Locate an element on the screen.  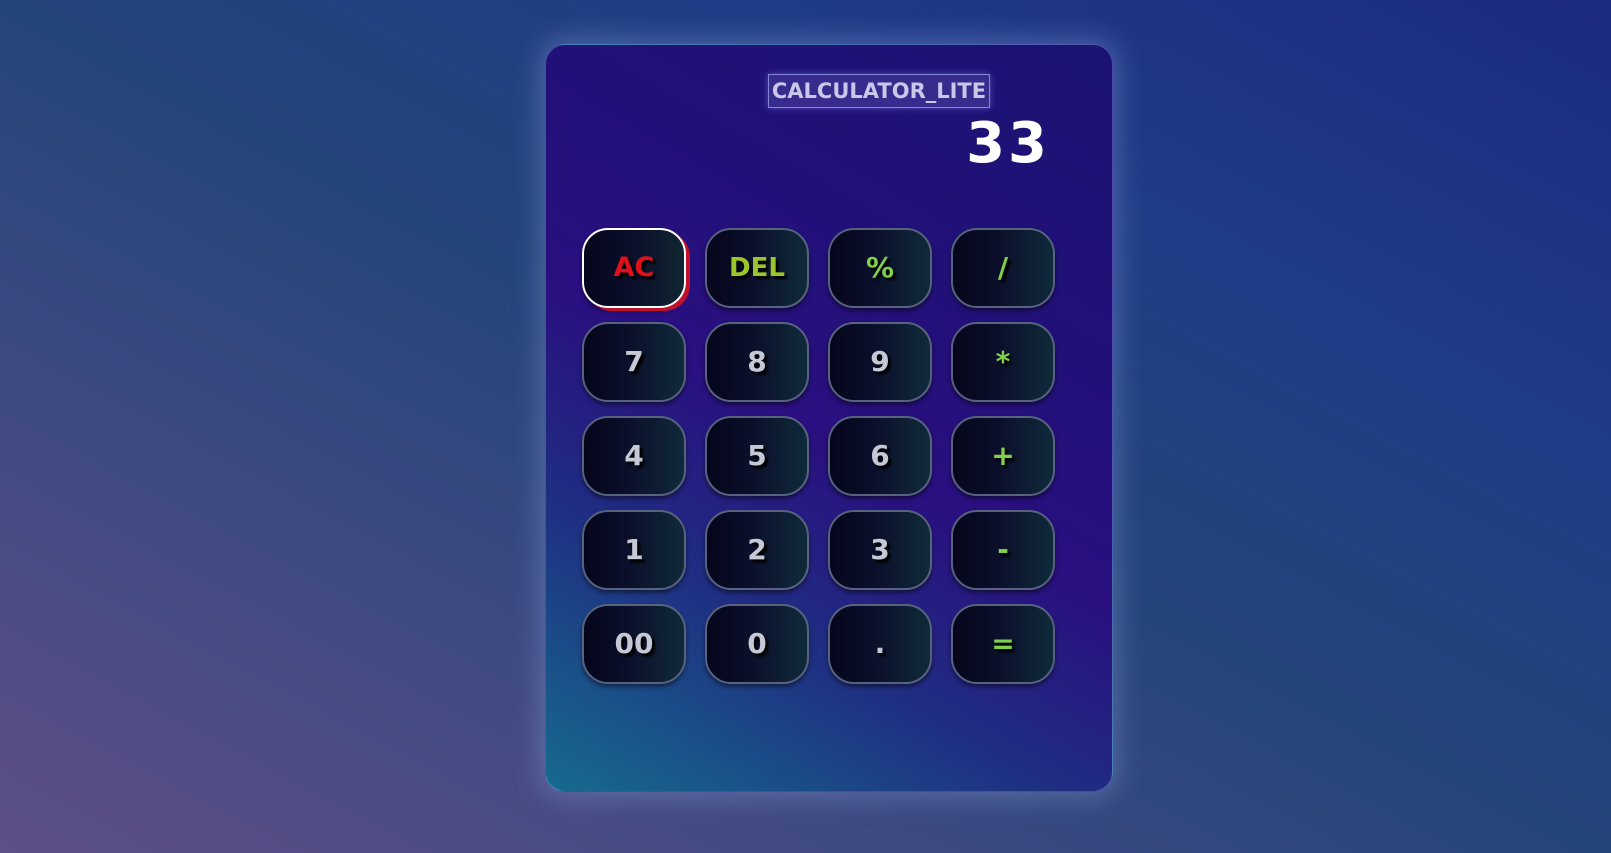
digit-4-button: 4 is located at coordinates (634, 456).